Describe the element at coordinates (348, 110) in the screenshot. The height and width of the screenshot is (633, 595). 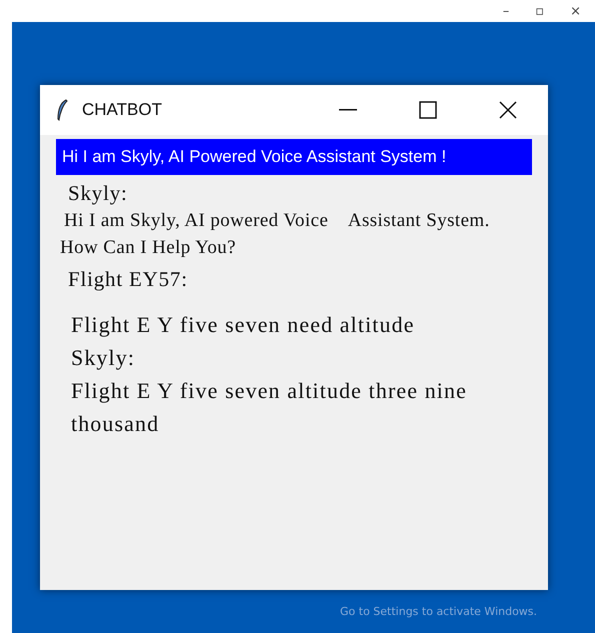
I see `minimize-icon` at that location.